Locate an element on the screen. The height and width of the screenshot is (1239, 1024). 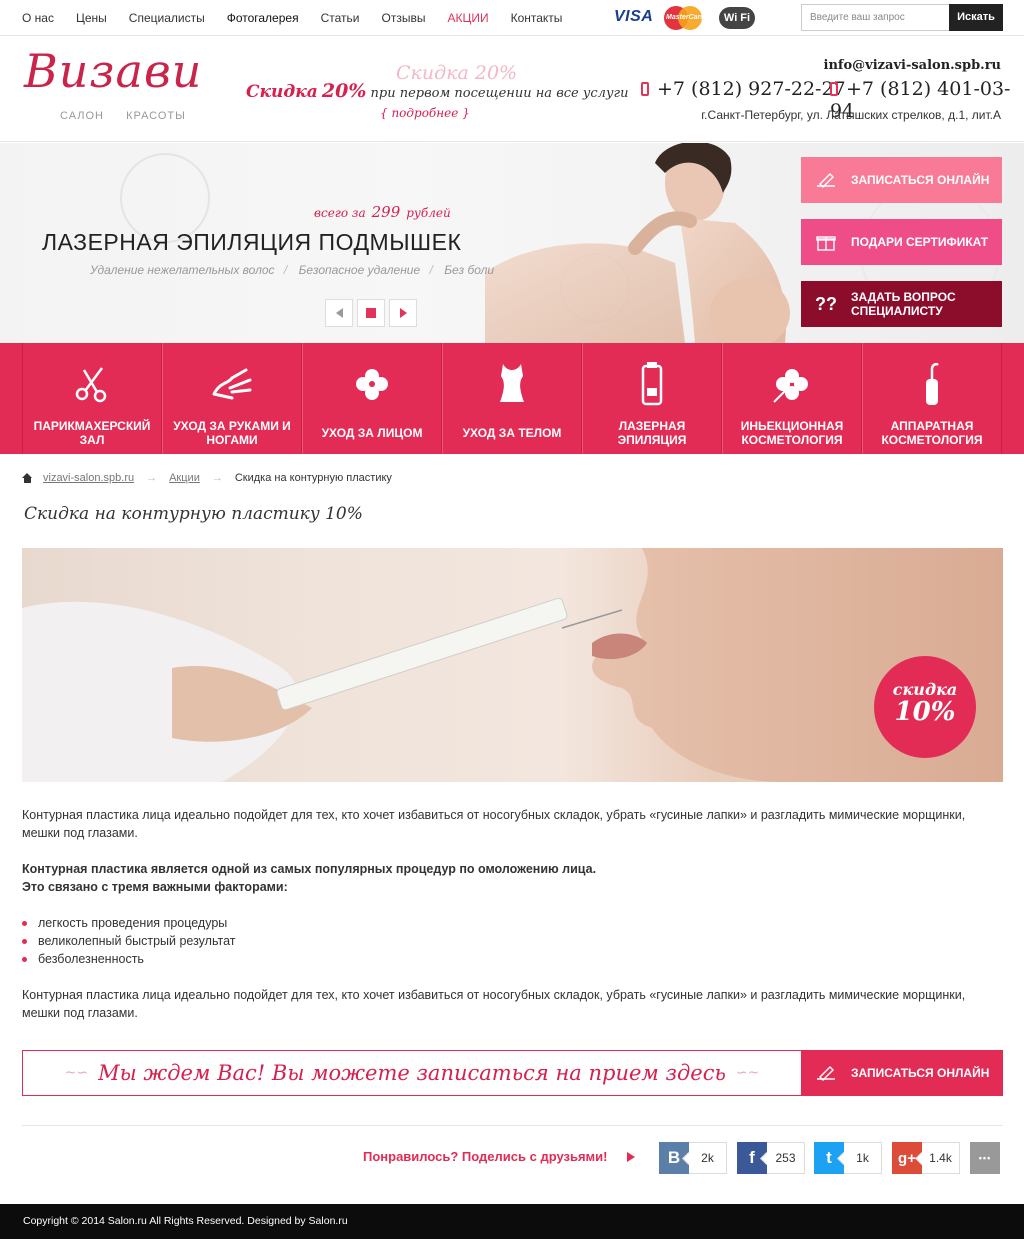
hero-title: ЛАЗЕРНАЯ ЭПИЛЯЦИЯ ПОДМЫШЕК is located at coordinates (252, 242).